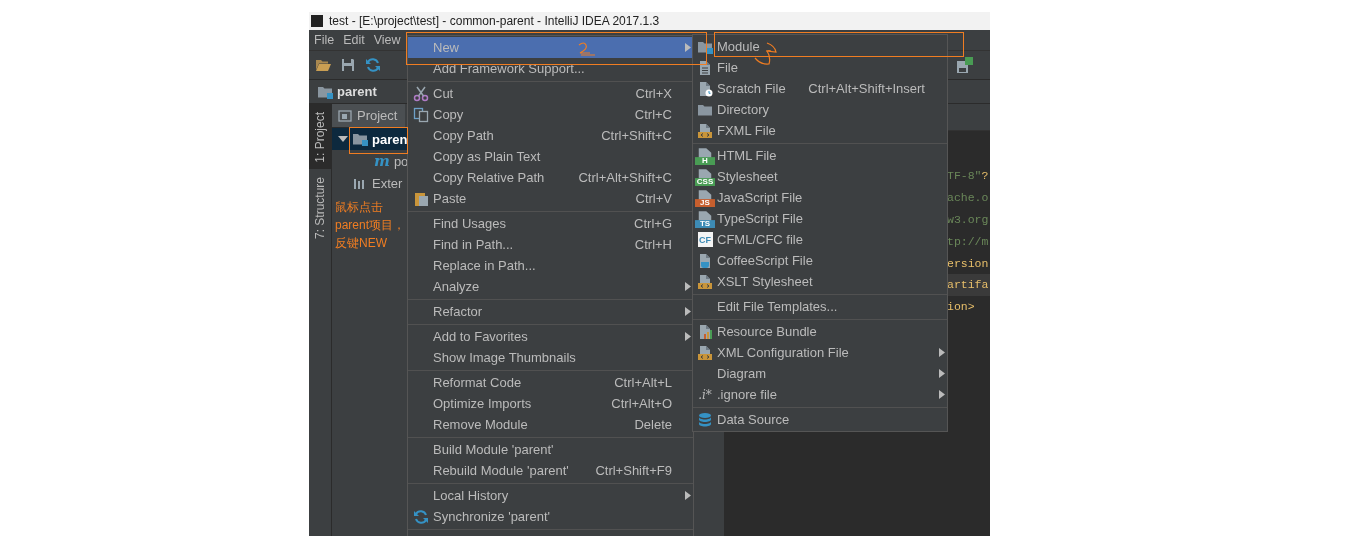 The width and height of the screenshot is (1360, 536). Describe the element at coordinates (961, 307) in the screenshot. I see `code-line: ion>` at that location.